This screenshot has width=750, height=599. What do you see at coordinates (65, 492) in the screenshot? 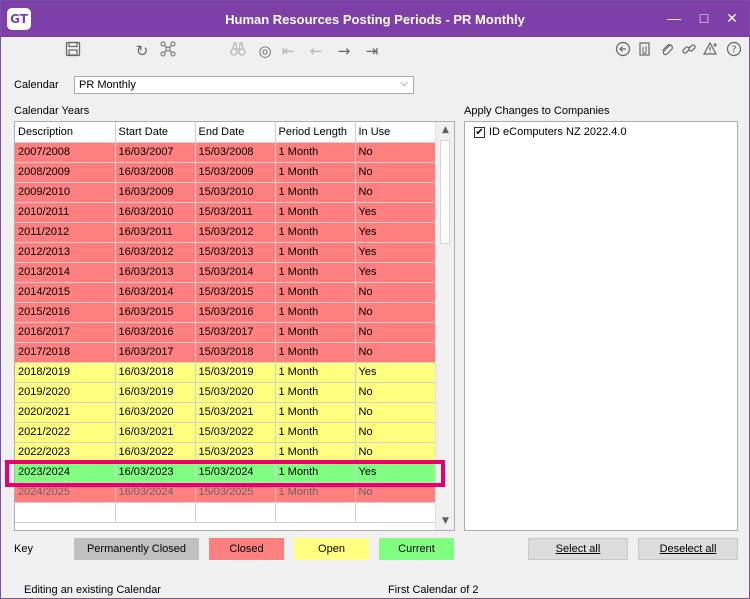
I see `table-cell: 2024/2025` at bounding box center [65, 492].